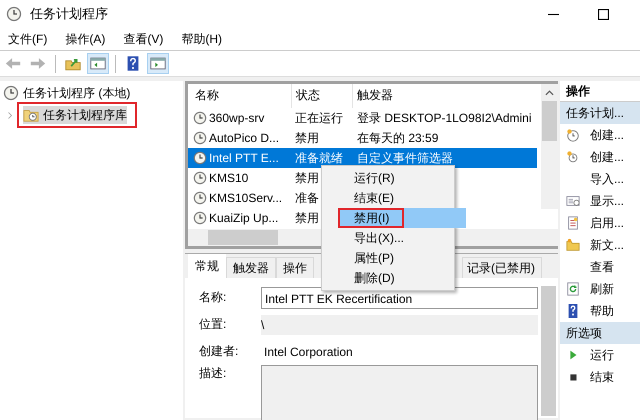  I want to click on table-cell: 准备, so click(307, 197).